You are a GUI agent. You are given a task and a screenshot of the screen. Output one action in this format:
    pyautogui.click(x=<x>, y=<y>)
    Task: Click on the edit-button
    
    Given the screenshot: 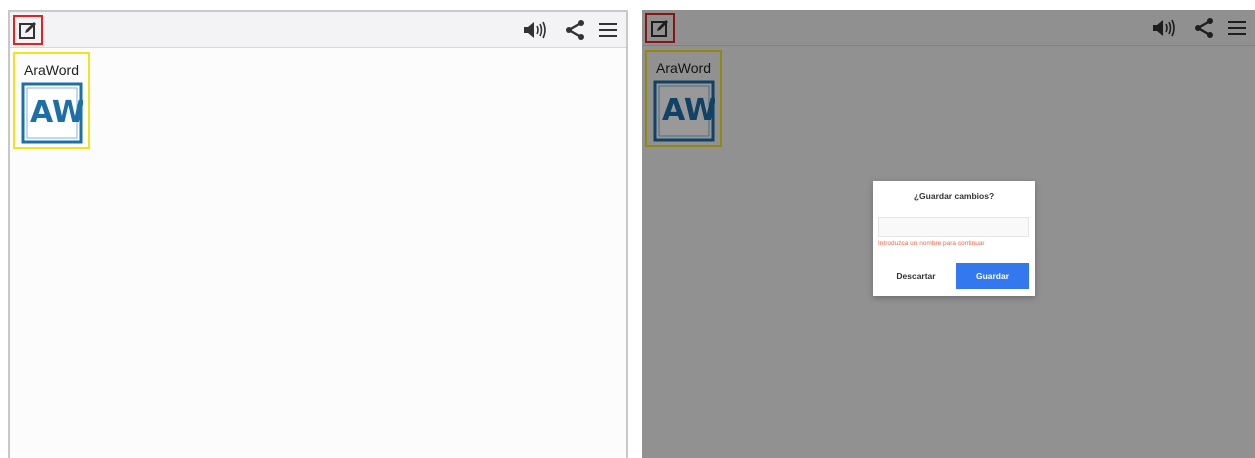 What is the action you would take?
    pyautogui.click(x=28, y=30)
    